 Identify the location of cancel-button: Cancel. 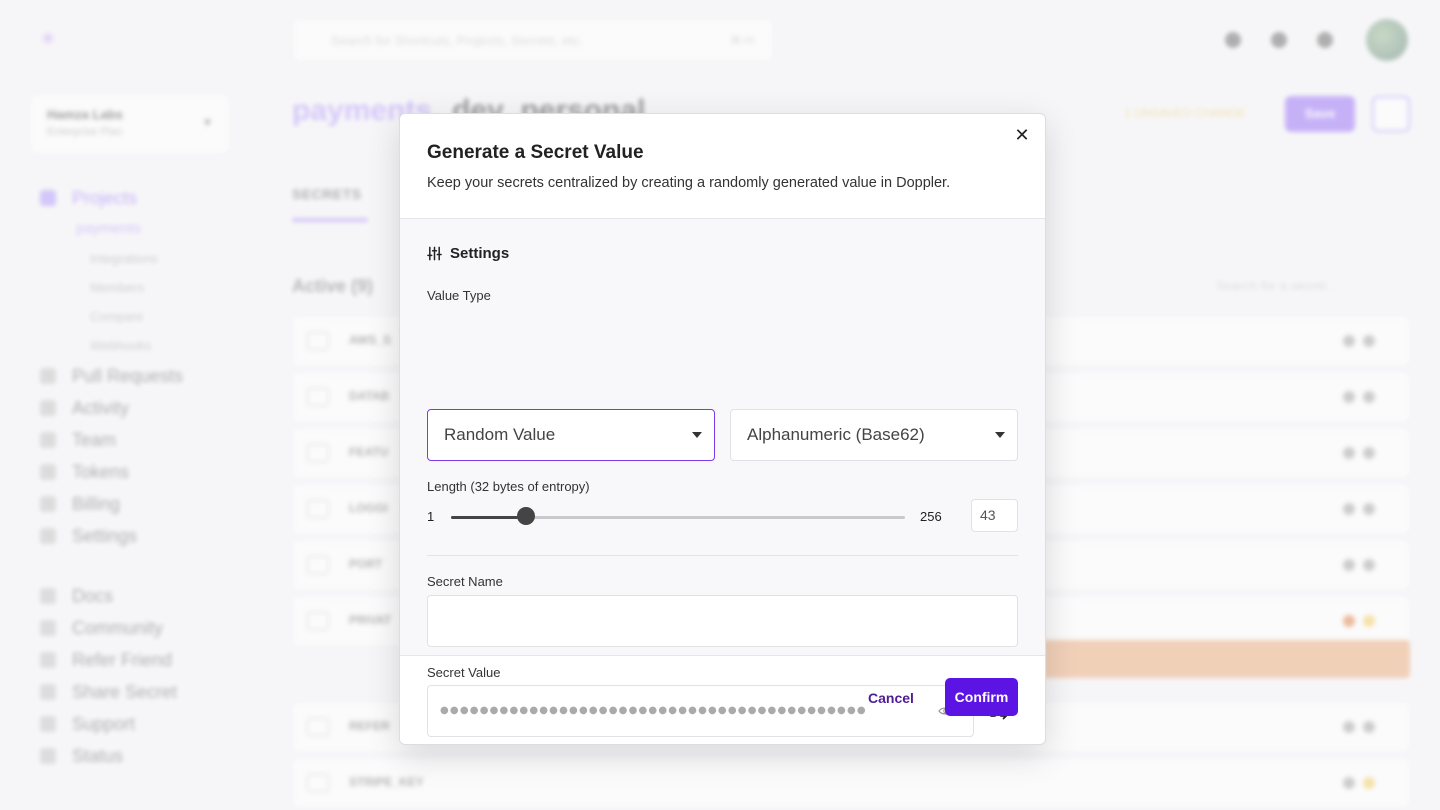
(891, 698).